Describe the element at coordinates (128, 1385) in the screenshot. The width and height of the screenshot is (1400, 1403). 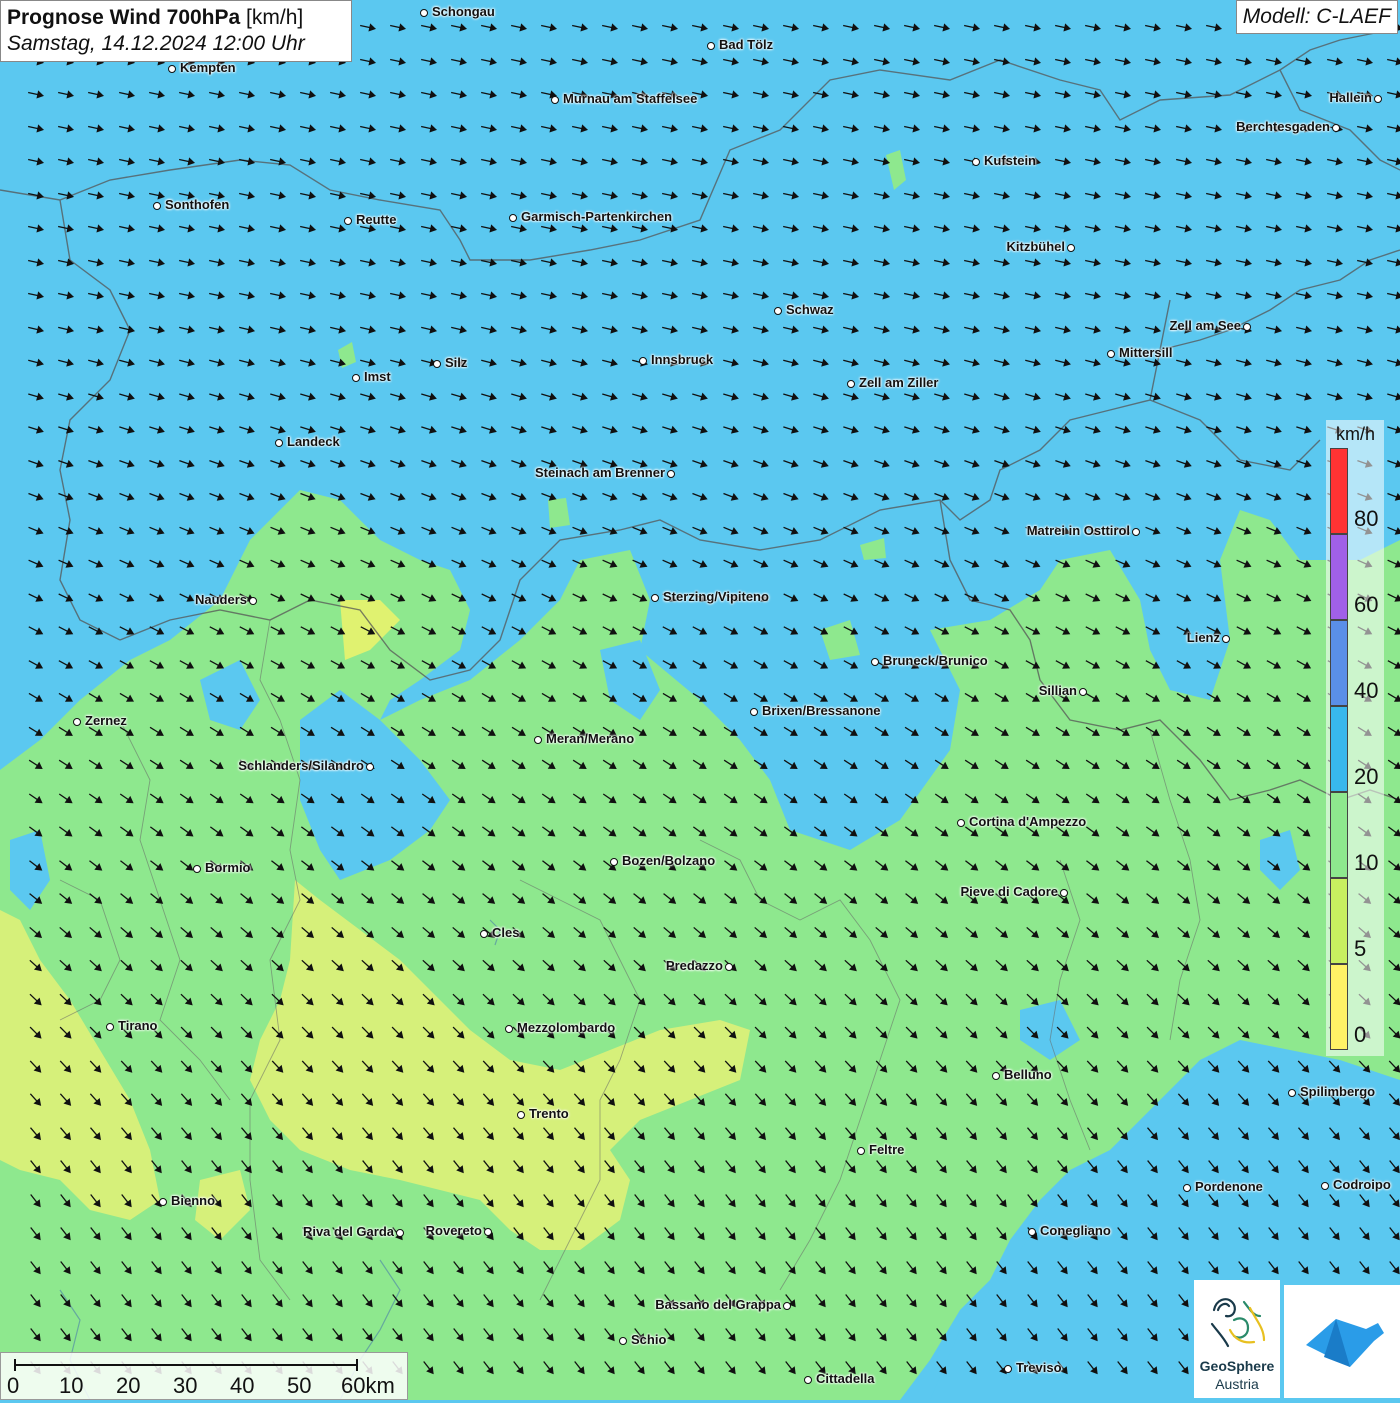
I see `scale-bar-label: 20` at that location.